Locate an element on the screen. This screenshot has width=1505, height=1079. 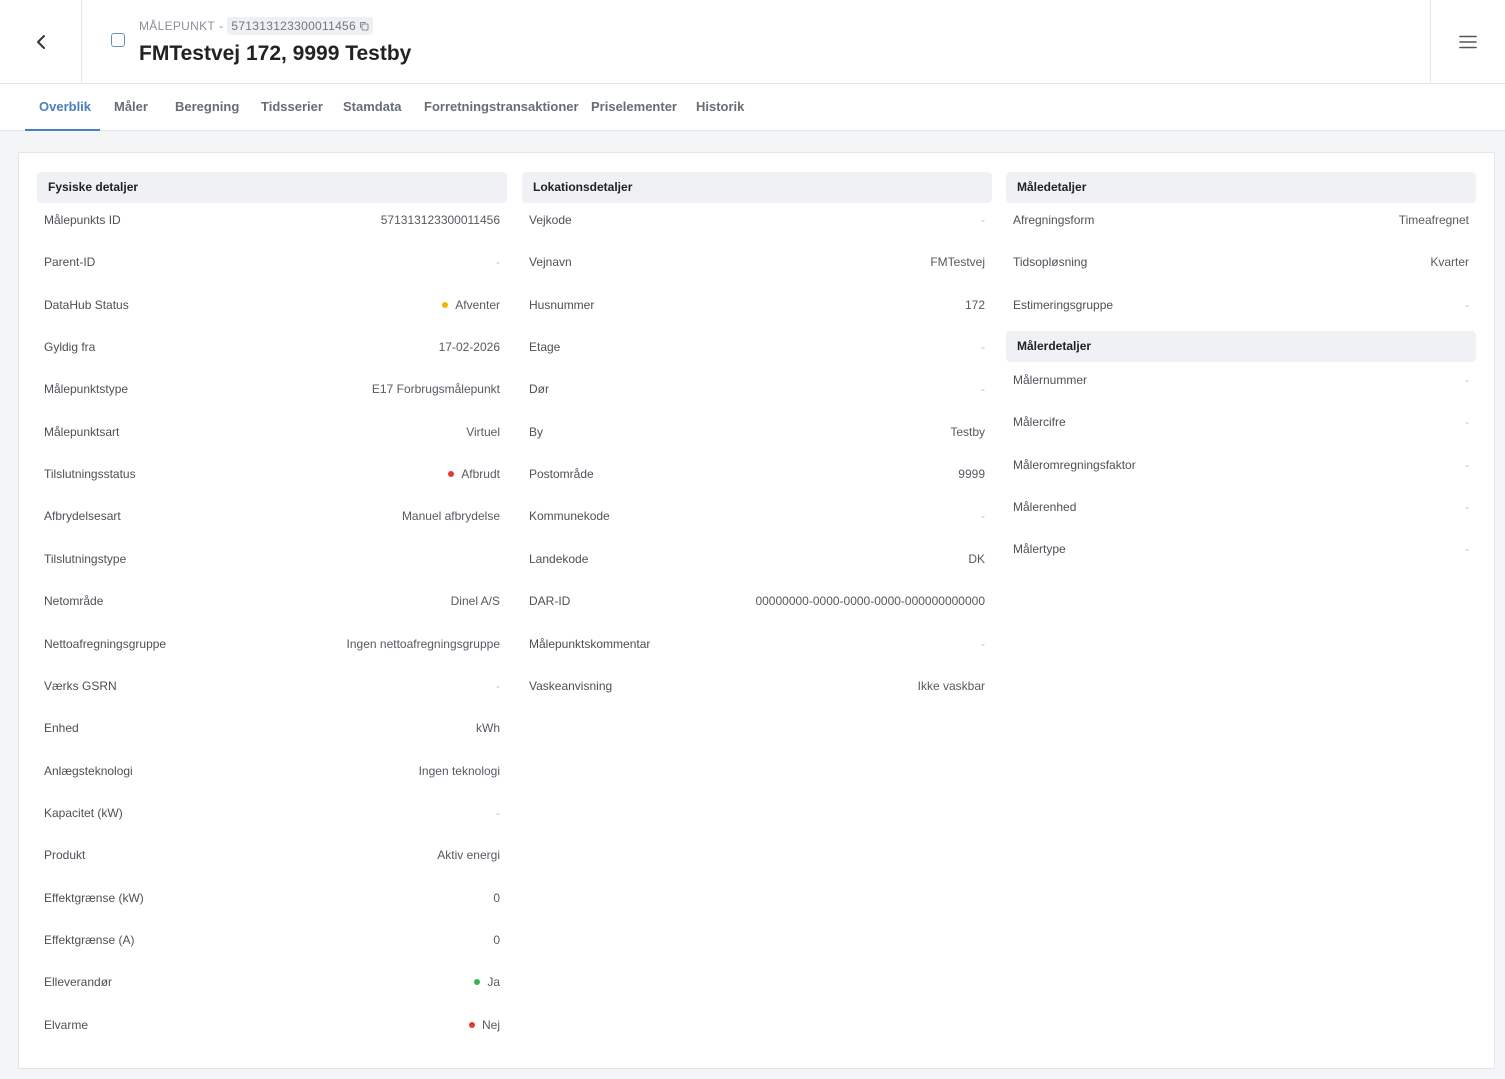
detail-label: Husnummer is located at coordinates (562, 304).